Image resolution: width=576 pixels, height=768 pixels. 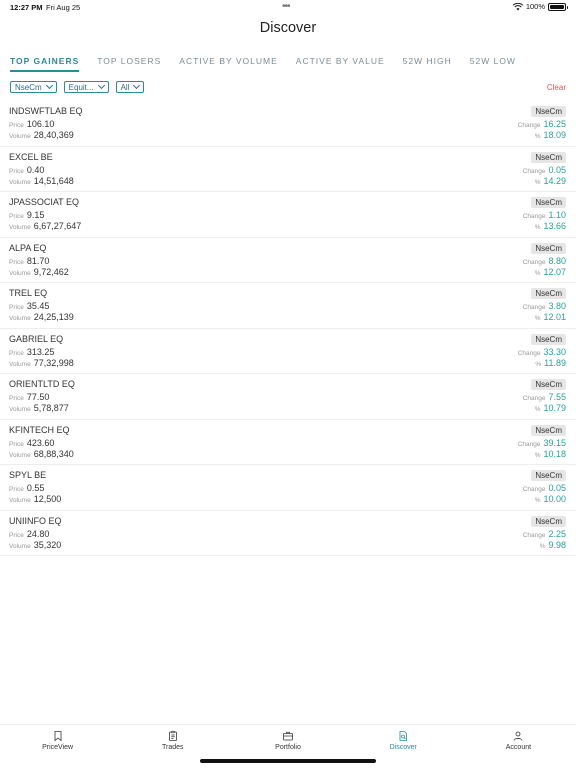 What do you see at coordinates (542, 443) in the screenshot?
I see `change-line: Change 39.15` at bounding box center [542, 443].